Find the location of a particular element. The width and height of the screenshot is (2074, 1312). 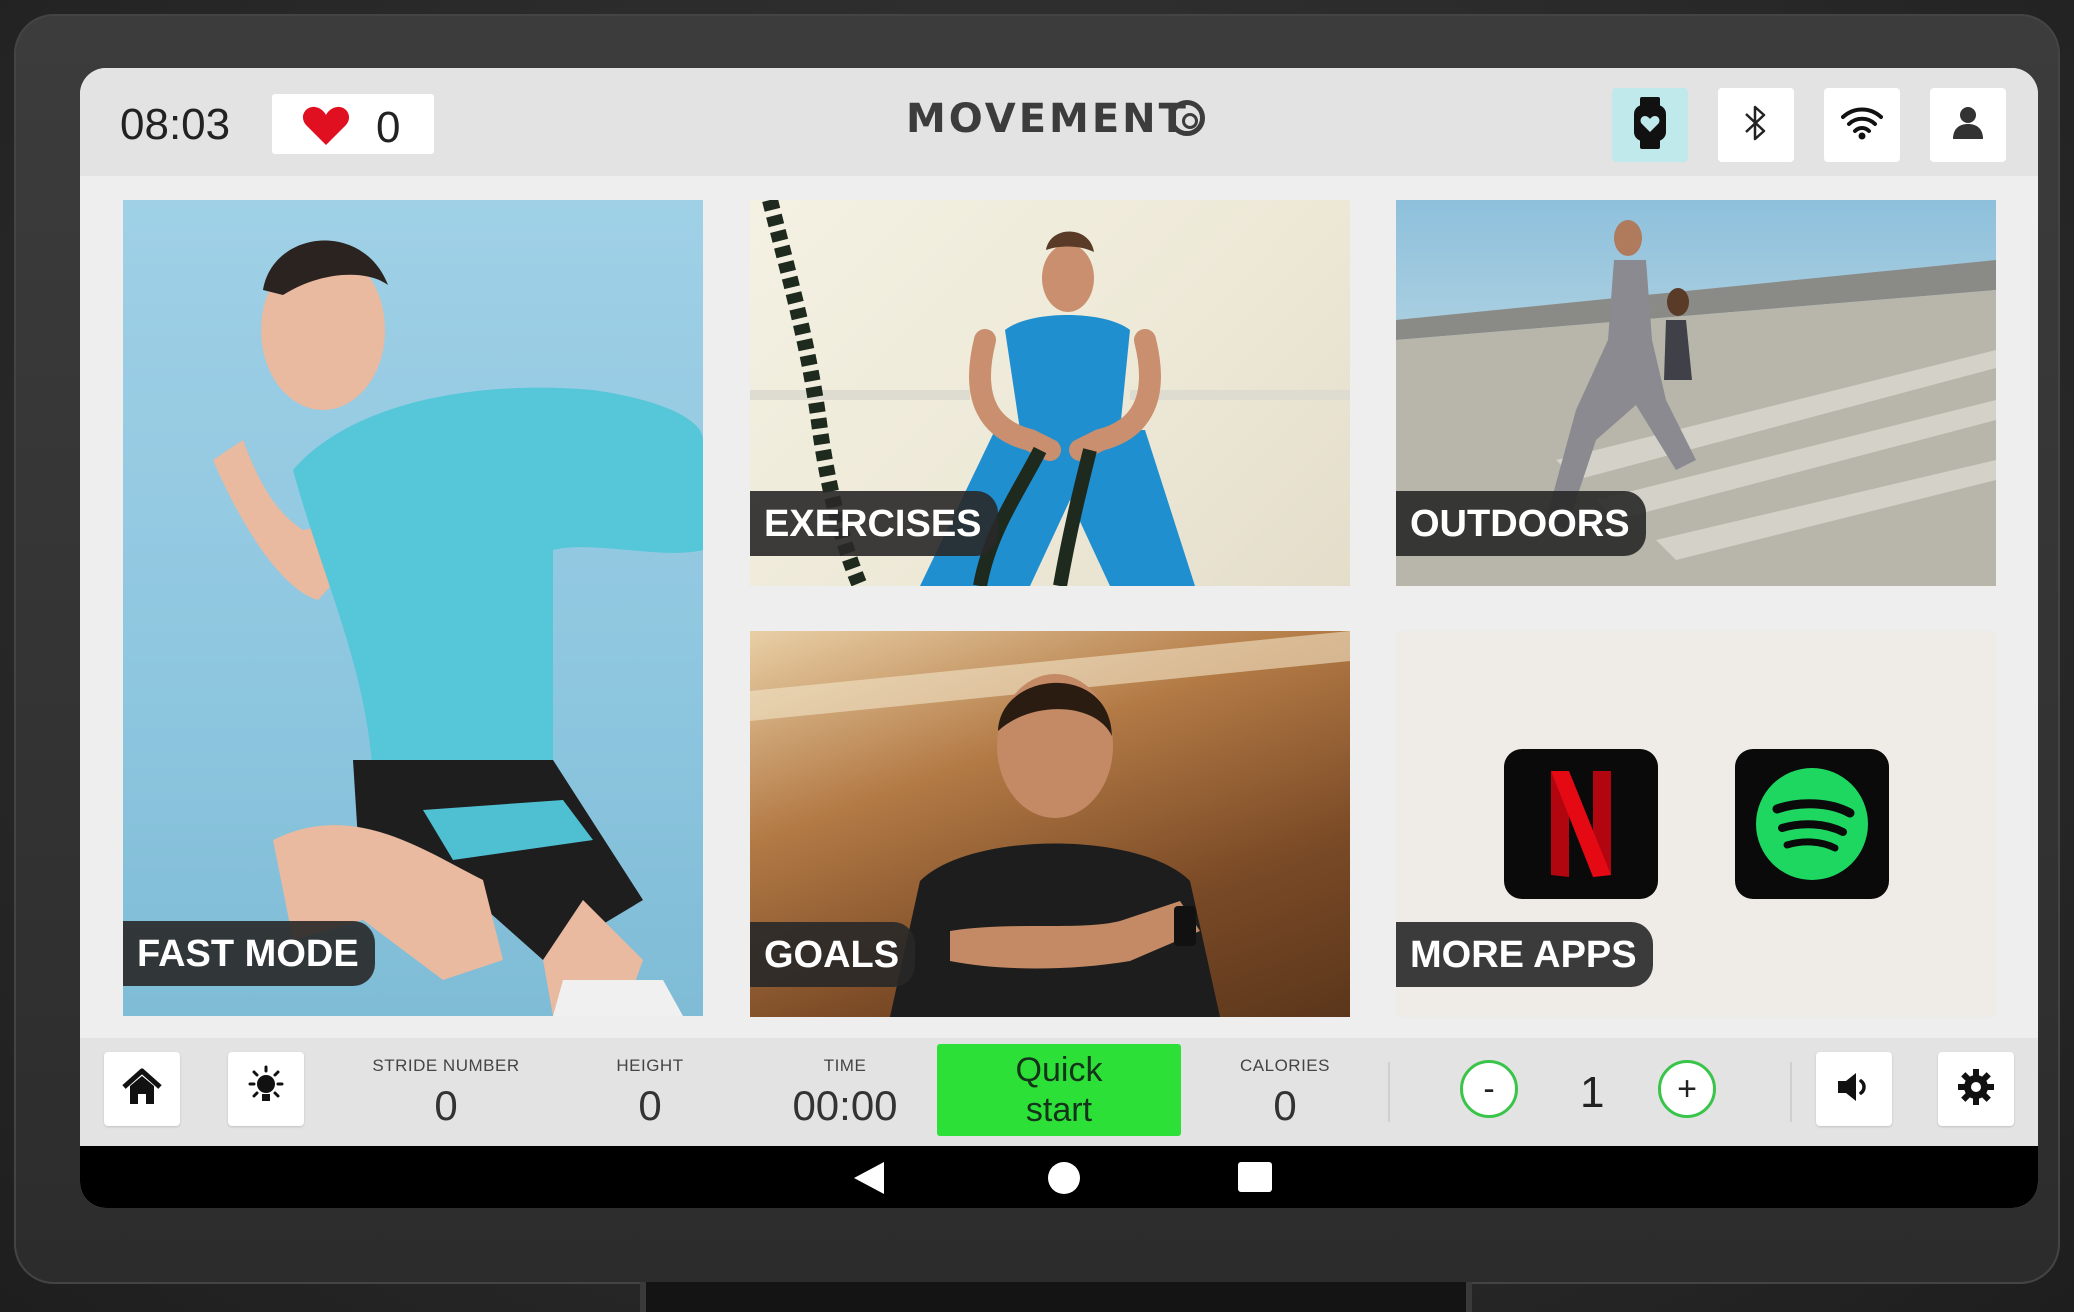

more-apps-tile: MORE APPS is located at coordinates (1696, 824).